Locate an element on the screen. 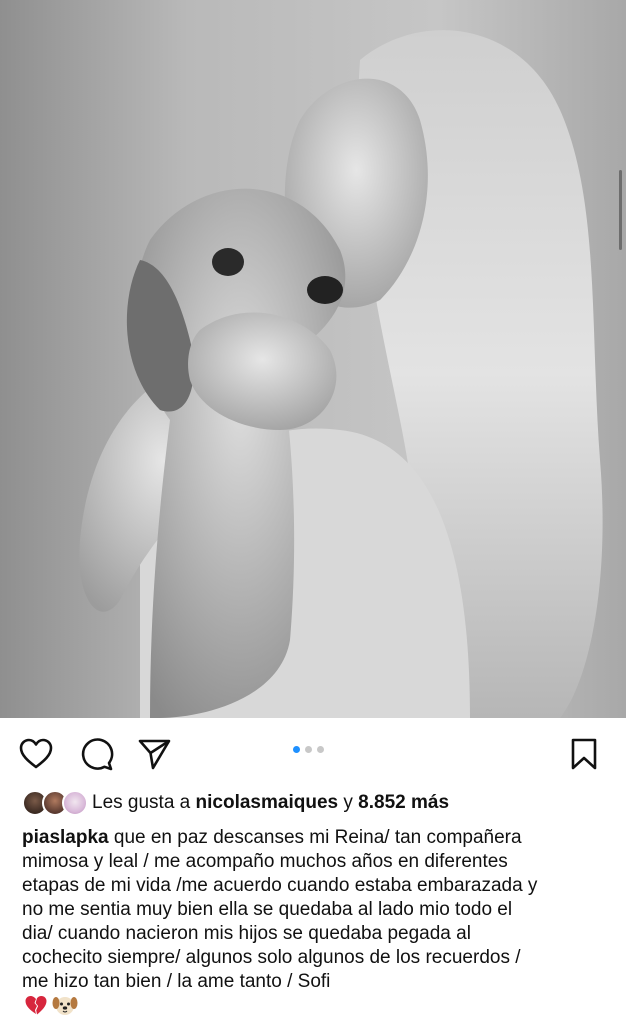 The width and height of the screenshot is (626, 1024). dog-face-icon is located at coordinates (65, 1006).